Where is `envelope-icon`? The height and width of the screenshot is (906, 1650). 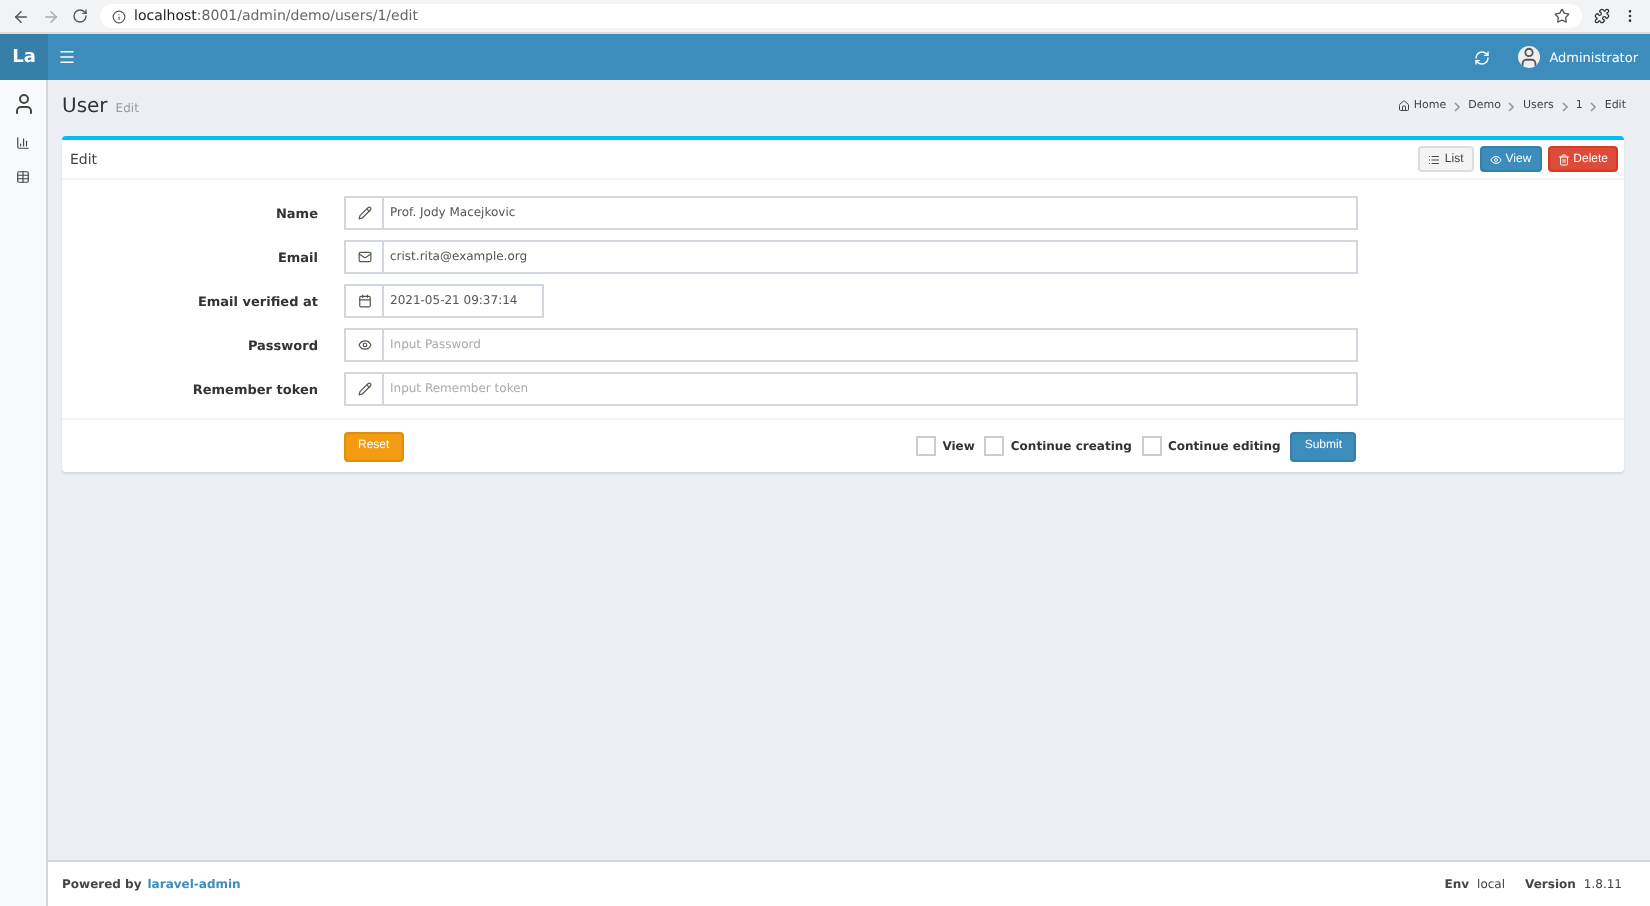
envelope-icon is located at coordinates (364, 257).